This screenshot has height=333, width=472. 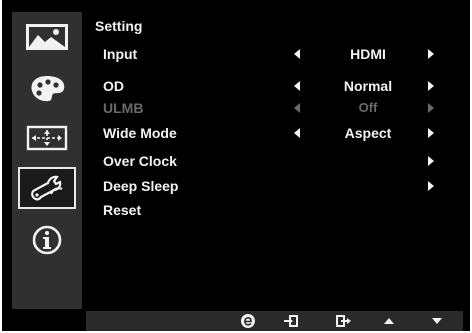 I want to click on menu-row-over-clock: Over Clock, so click(x=274, y=162).